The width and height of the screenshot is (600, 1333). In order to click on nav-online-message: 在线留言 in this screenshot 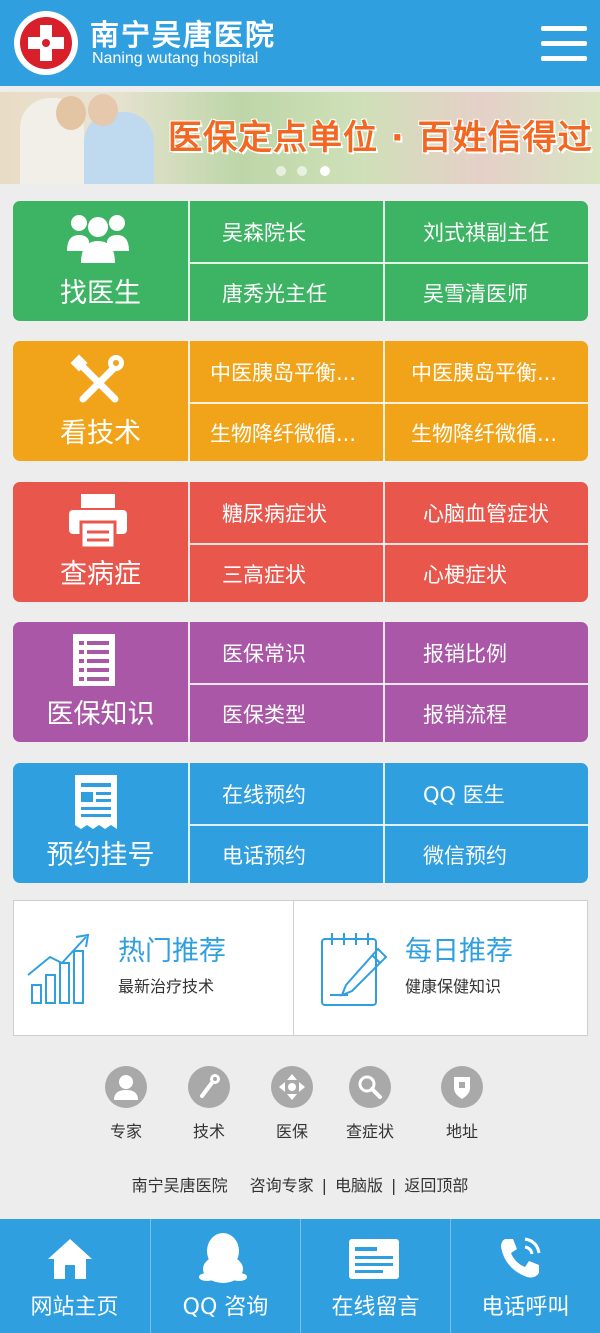, I will do `click(375, 1276)`.